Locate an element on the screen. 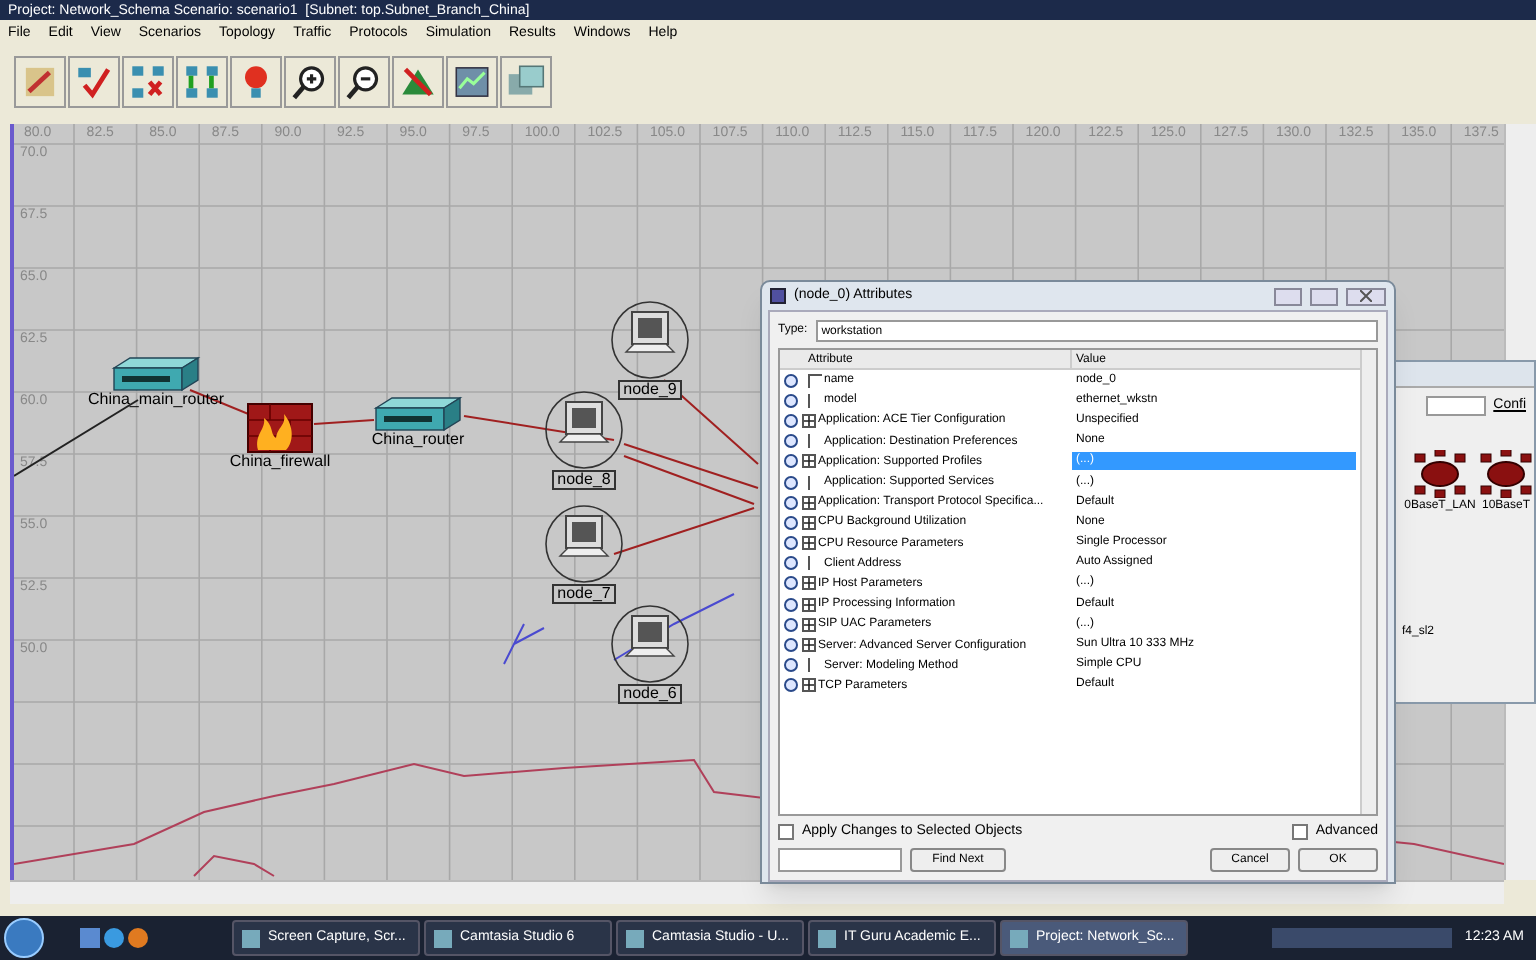  node-label: node_7 is located at coordinates (584, 594).